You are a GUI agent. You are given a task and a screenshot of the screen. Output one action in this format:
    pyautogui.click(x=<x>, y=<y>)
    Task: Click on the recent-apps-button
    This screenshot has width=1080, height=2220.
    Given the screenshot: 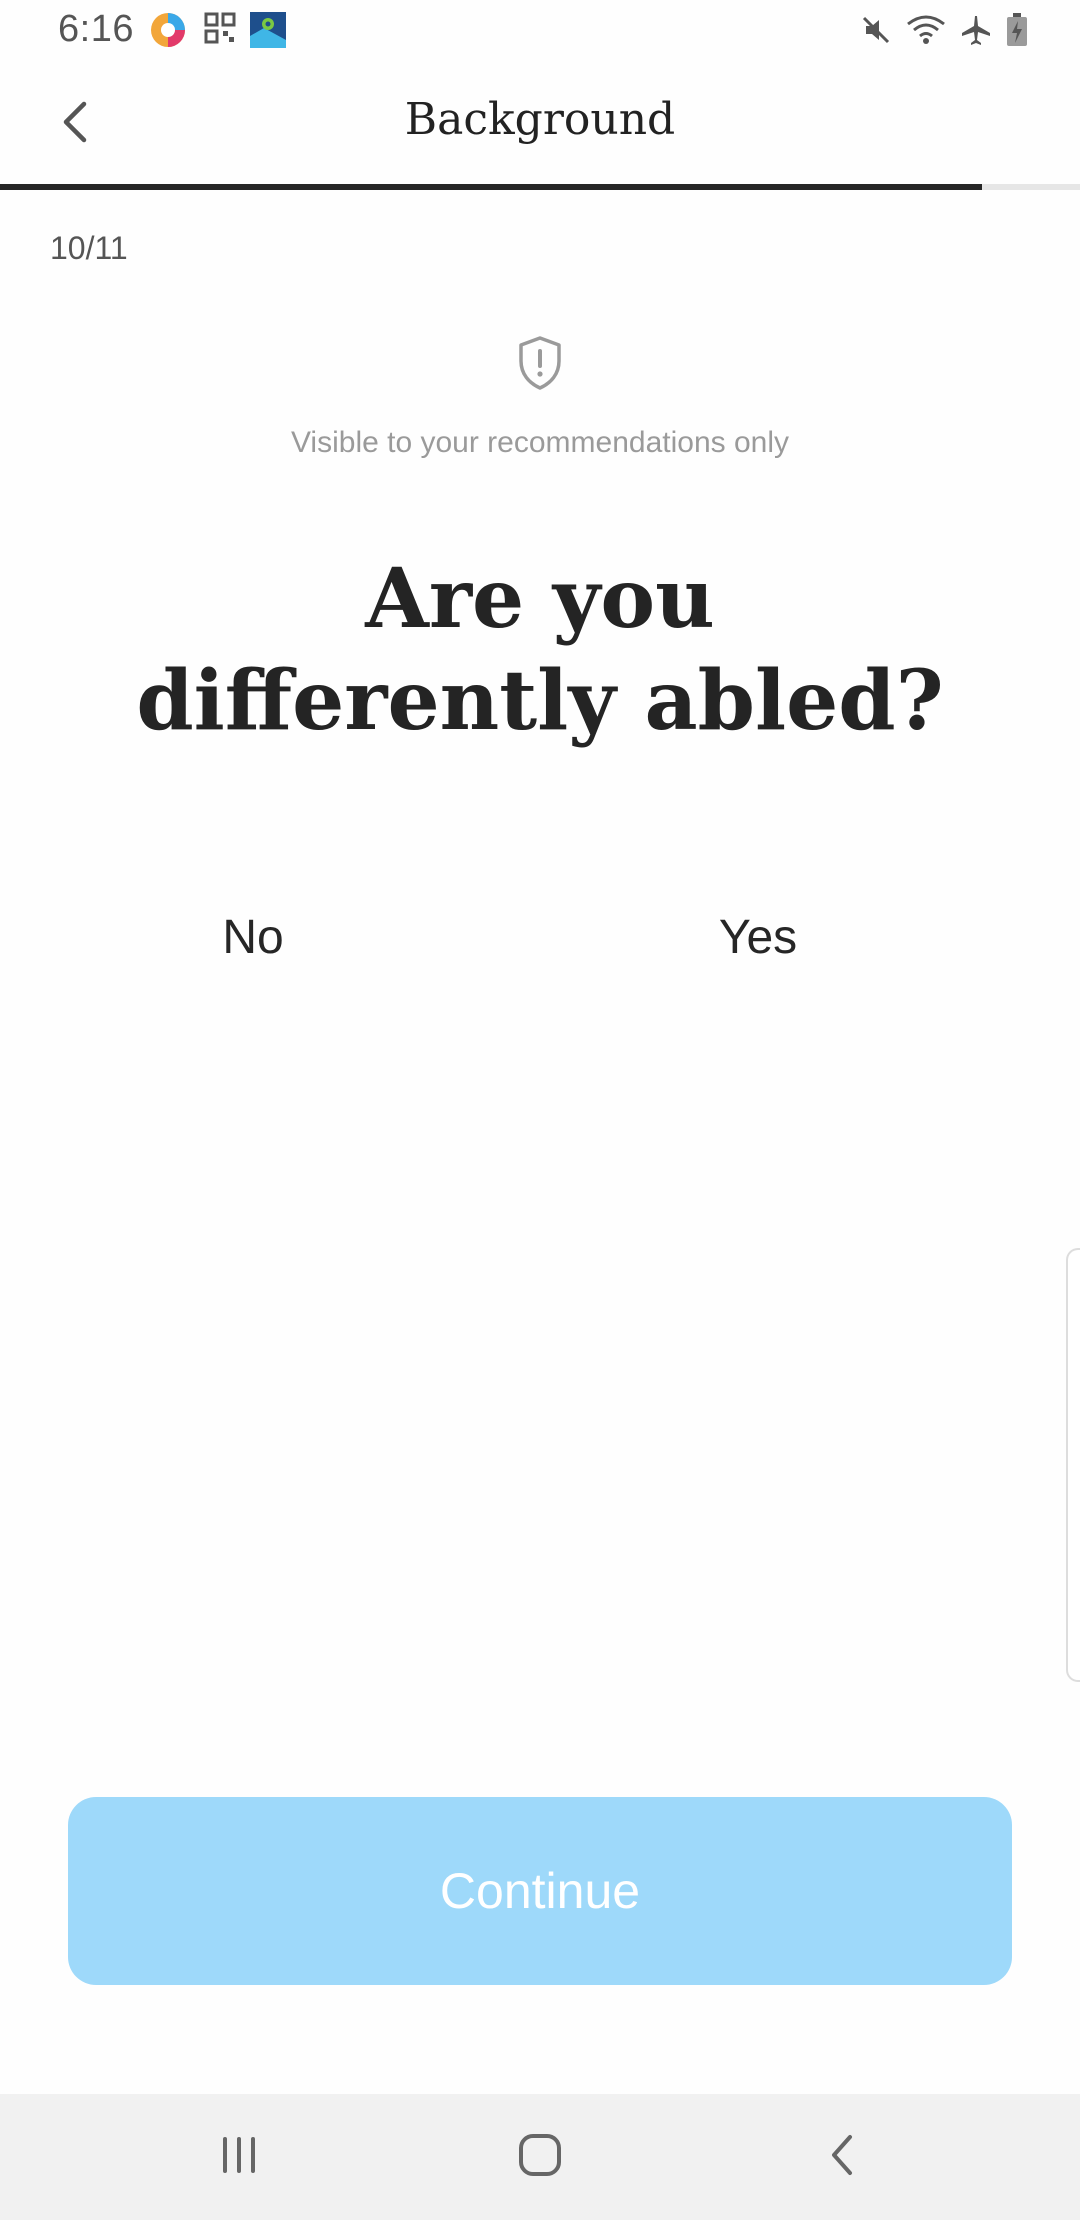 What is the action you would take?
    pyautogui.click(x=239, y=2157)
    